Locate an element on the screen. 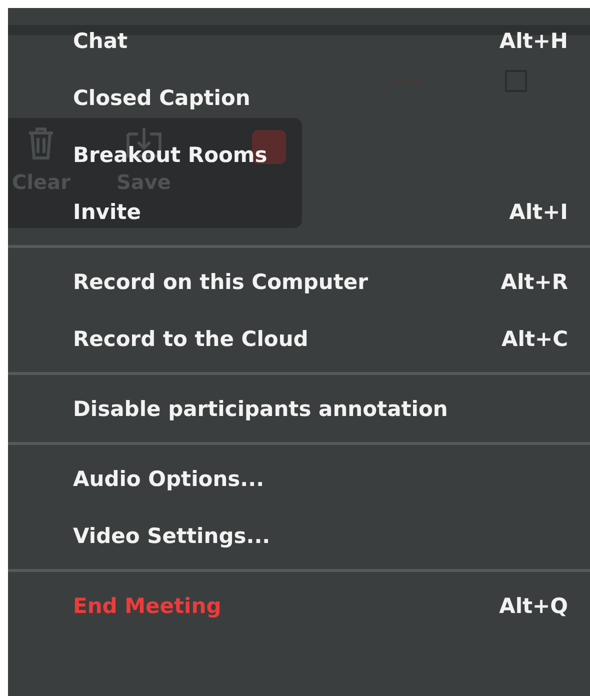 Image resolution: width=590 pixels, height=696 pixels. menu-item: Record on this Computer is located at coordinates (220, 282).